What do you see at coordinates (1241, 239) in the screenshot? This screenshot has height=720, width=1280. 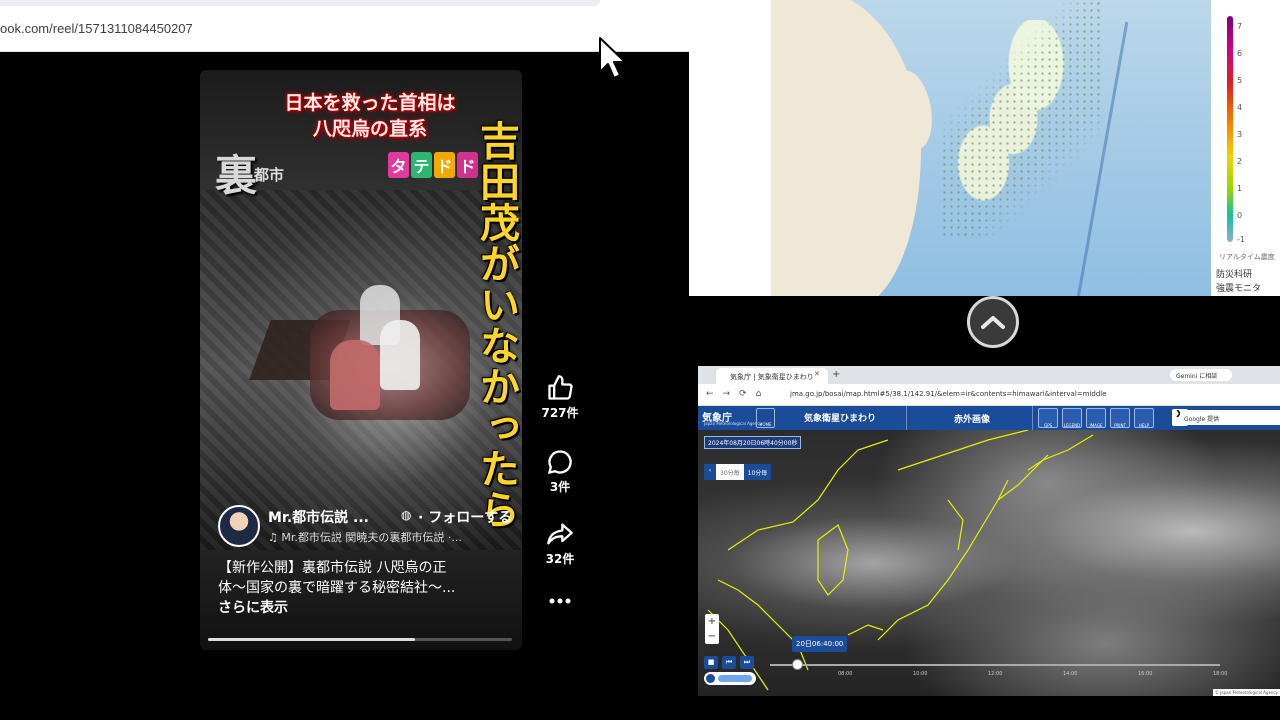 I see `scale-tick: -1` at bounding box center [1241, 239].